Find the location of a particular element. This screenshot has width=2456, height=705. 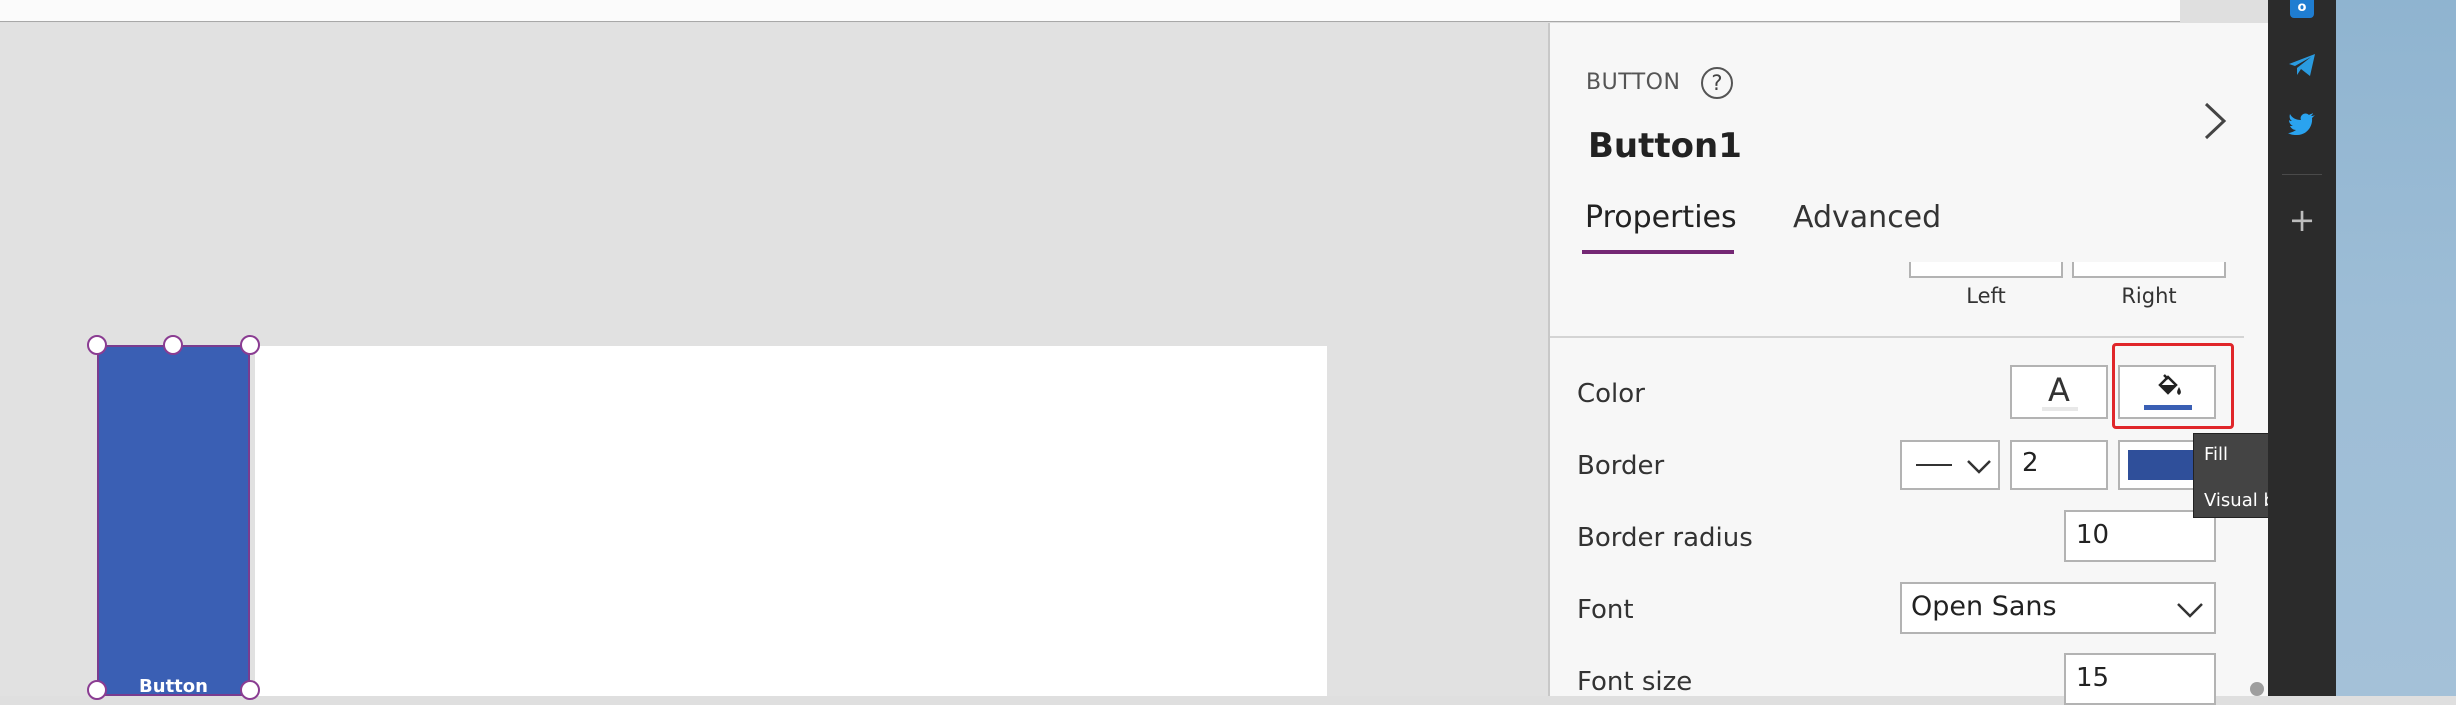

font-size-input: 15 is located at coordinates (2140, 679).